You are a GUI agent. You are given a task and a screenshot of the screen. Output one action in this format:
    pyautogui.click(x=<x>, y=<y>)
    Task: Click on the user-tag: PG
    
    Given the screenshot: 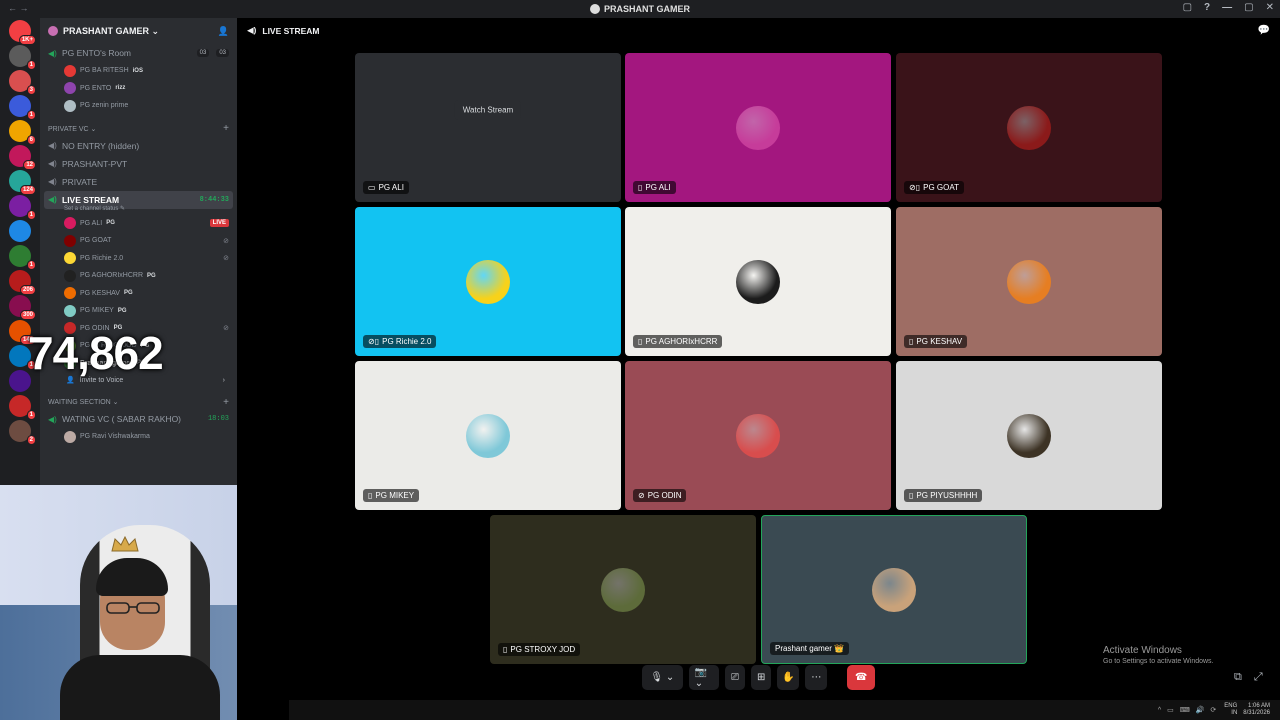 What is the action you would take?
    pyautogui.click(x=110, y=223)
    